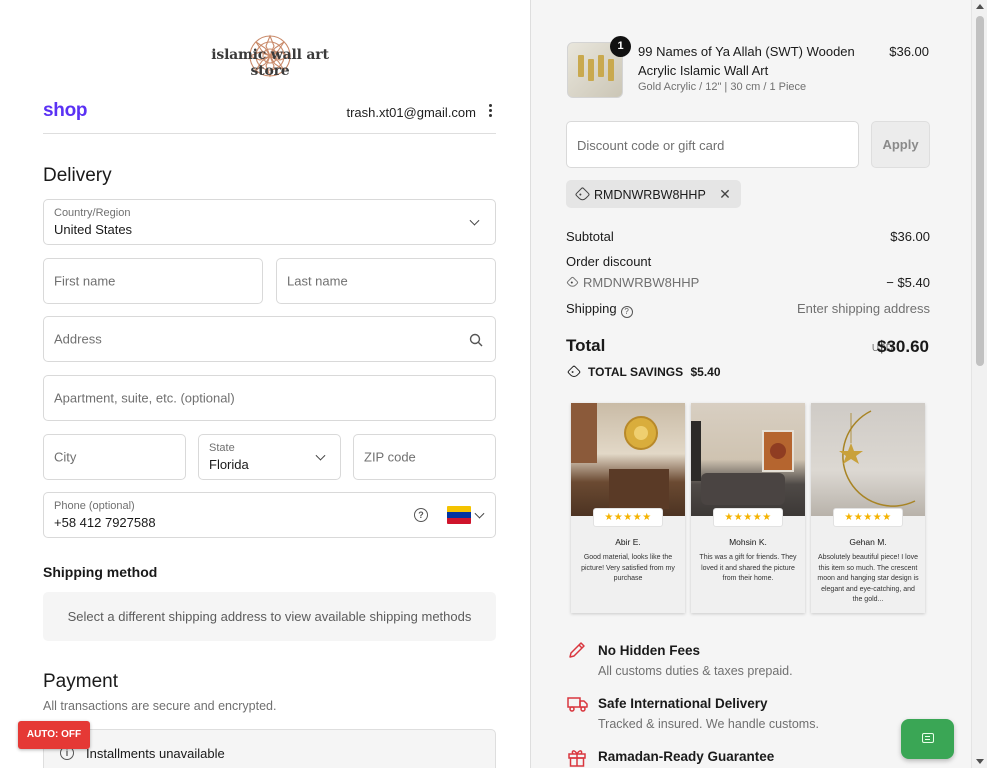 The height and width of the screenshot is (768, 987). Describe the element at coordinates (490, 112) in the screenshot. I see `kebab-menu-icon` at that location.